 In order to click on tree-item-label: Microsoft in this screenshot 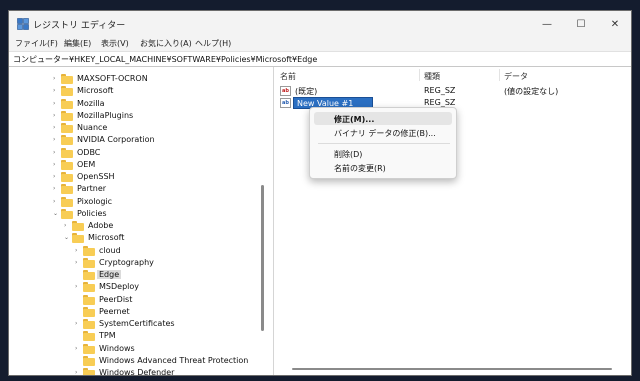, I will do `click(106, 238)`.